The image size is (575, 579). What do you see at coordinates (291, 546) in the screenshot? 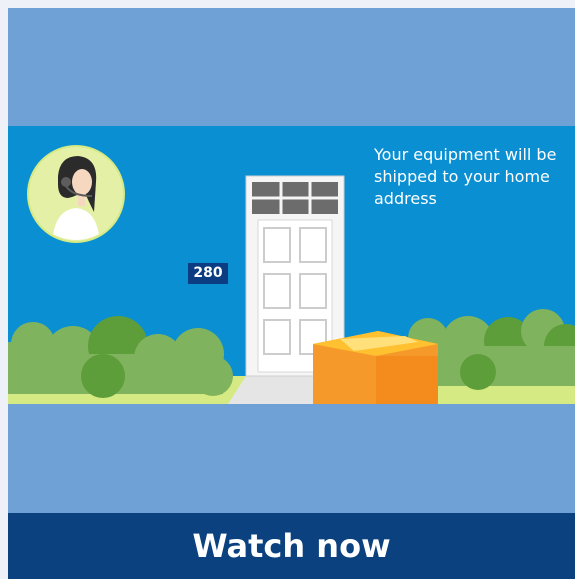
I see `watch-now-button: Watch now` at bounding box center [291, 546].